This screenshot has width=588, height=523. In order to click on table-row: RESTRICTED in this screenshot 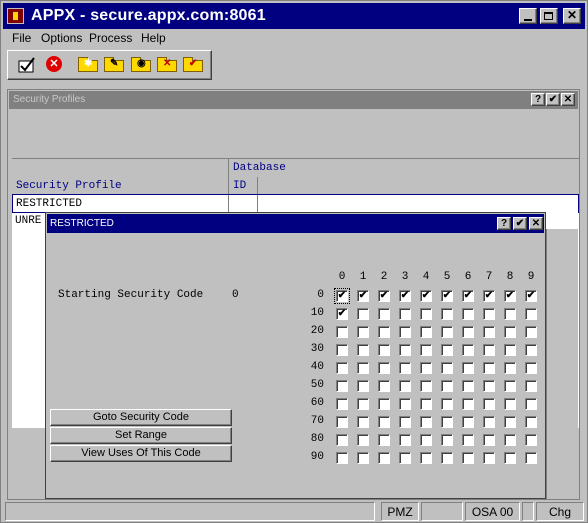, I will do `click(295, 203)`.